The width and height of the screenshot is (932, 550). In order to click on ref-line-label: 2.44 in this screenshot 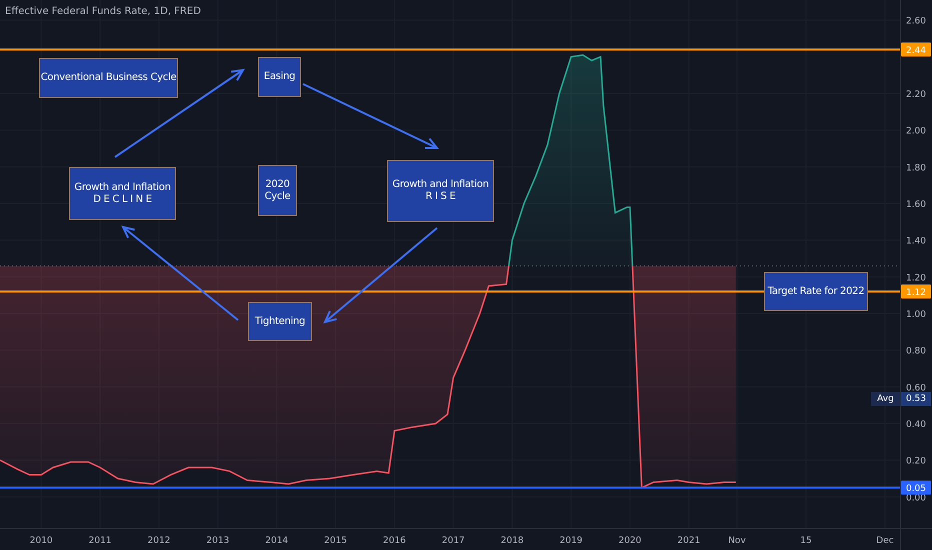, I will do `click(916, 51)`.